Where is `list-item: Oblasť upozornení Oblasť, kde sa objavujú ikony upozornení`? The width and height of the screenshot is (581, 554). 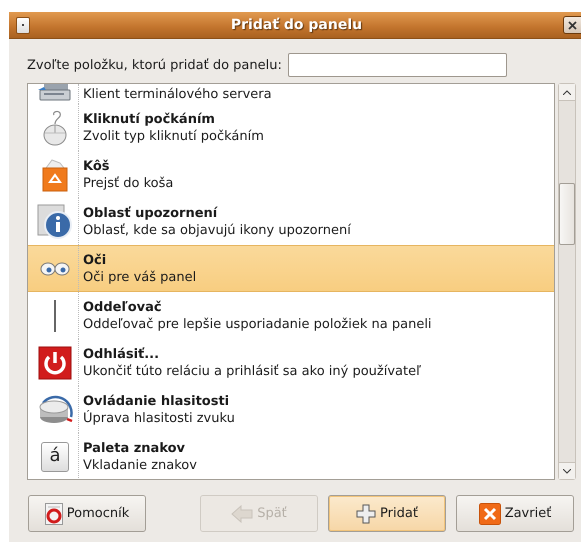 list-item: Oblasť upozornení Oblasť, kde sa objavujú ikony upozornení is located at coordinates (291, 221).